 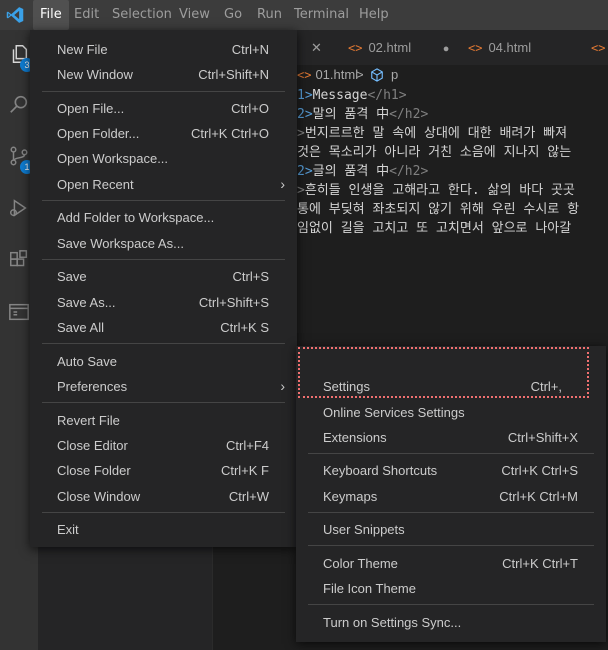 What do you see at coordinates (352, 95) in the screenshot?
I see `code-line: 1>Message</h1>` at bounding box center [352, 95].